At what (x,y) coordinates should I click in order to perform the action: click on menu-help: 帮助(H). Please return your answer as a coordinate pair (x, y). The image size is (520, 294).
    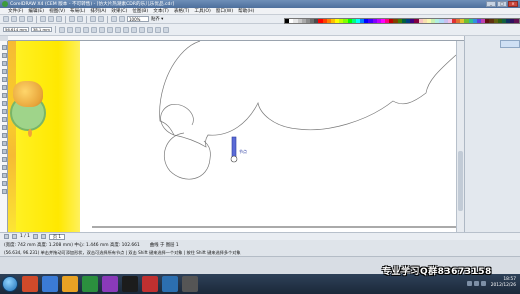
    Looking at the image, I should click on (246, 11).